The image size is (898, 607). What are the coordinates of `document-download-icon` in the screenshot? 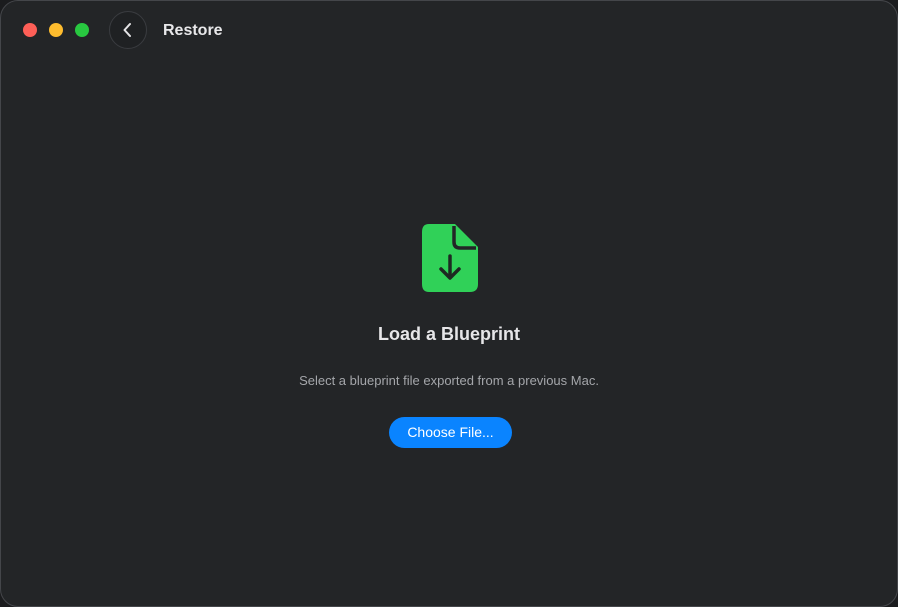 It's located at (450, 258).